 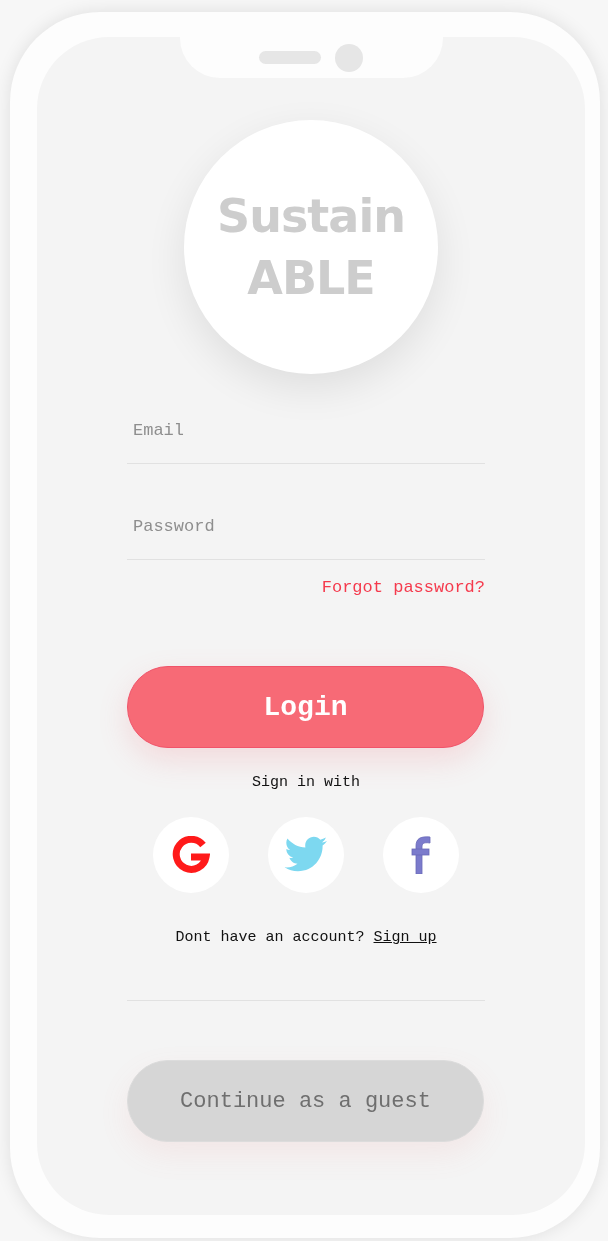 What do you see at coordinates (306, 527) in the screenshot?
I see `input-field: Password` at bounding box center [306, 527].